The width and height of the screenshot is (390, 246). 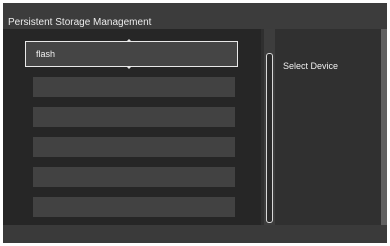 What do you see at coordinates (129, 68) in the screenshot?
I see `scroll-down-indicator-icon` at bounding box center [129, 68].